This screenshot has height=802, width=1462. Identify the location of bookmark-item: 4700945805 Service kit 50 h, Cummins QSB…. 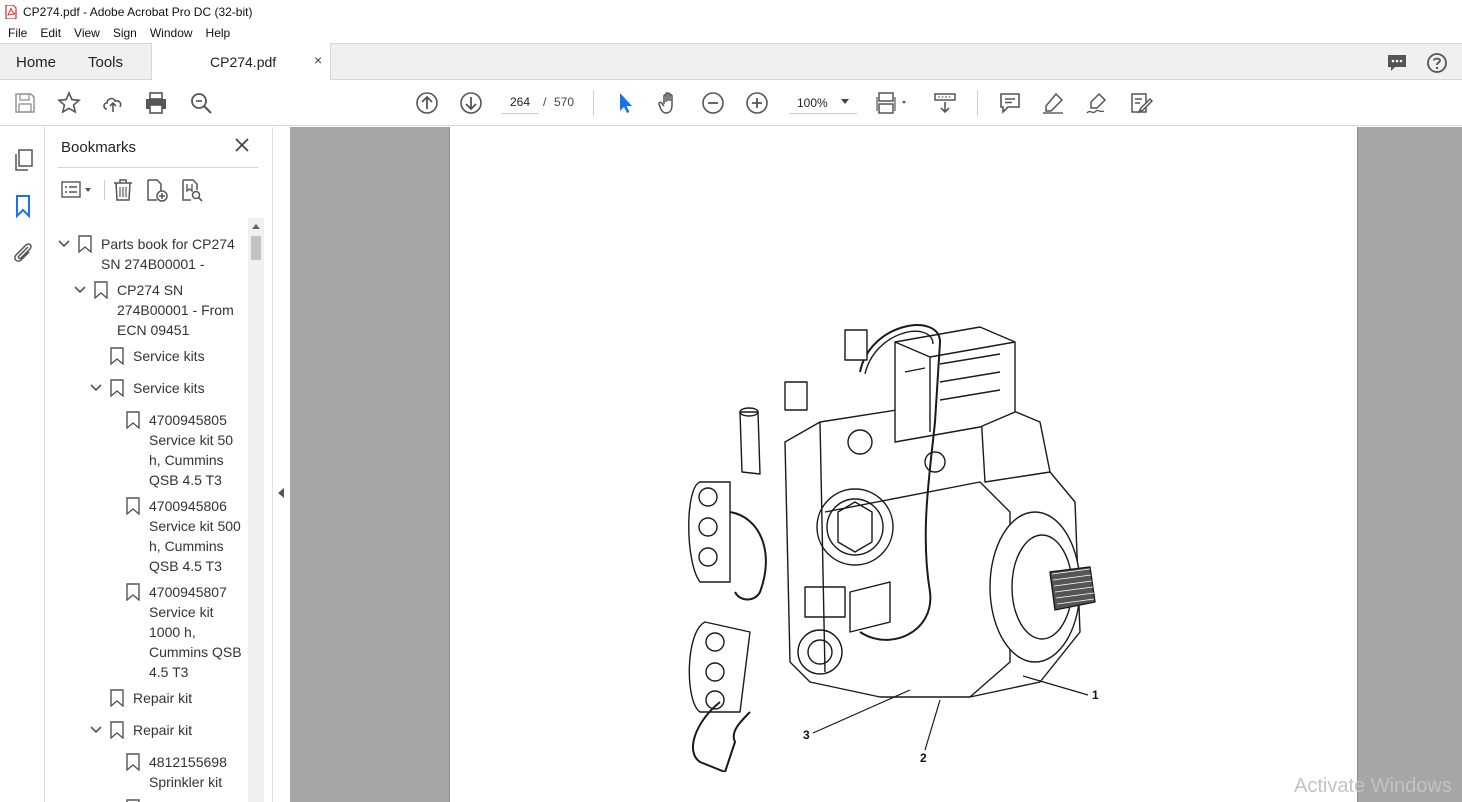
(180, 450).